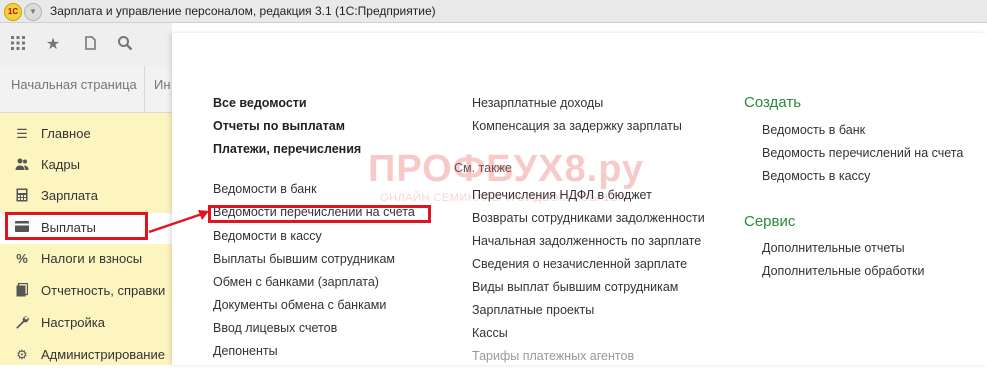  Describe the element at coordinates (90, 45) in the screenshot. I see `history-icon` at that location.